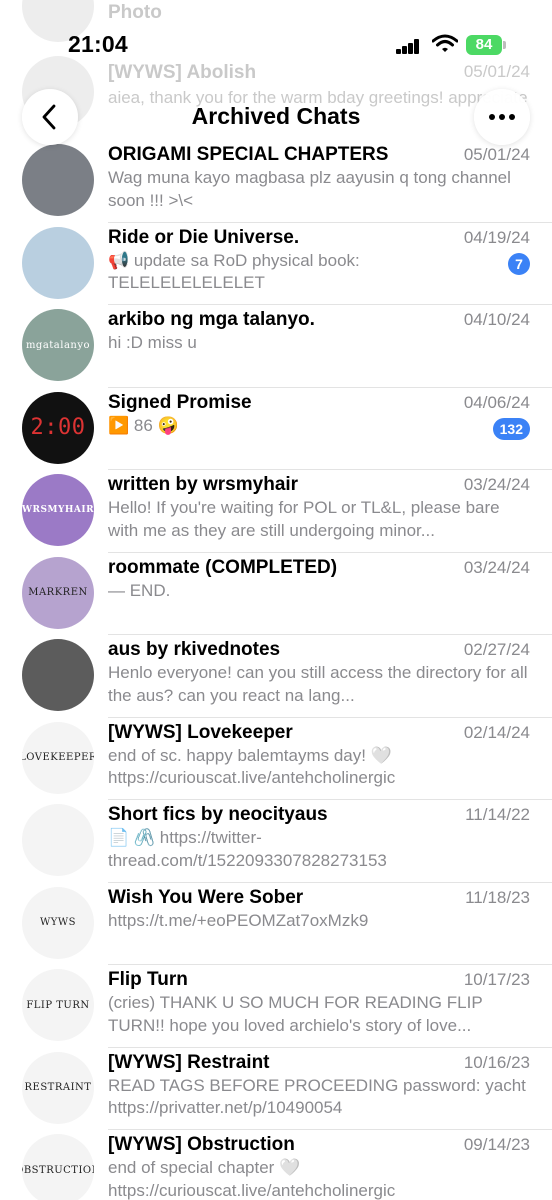 The height and width of the screenshot is (1200, 552). I want to click on chat-preview: hi :D miss u, so click(152, 342).